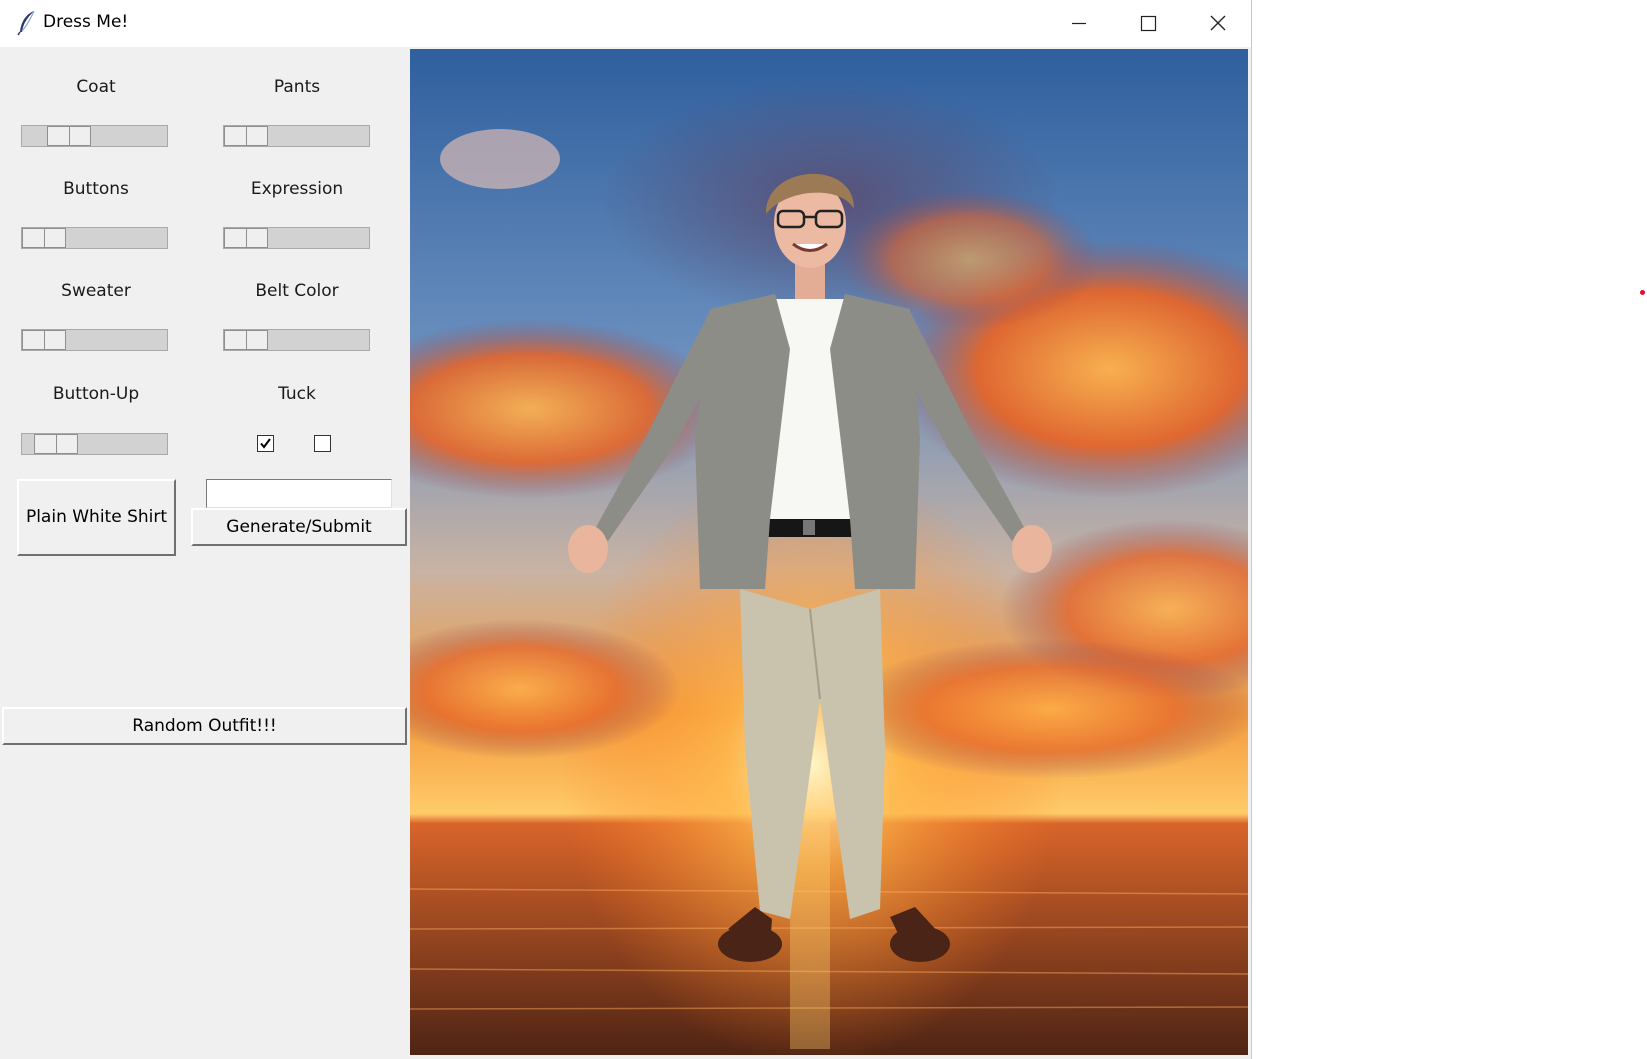 Image resolution: width=1647 pixels, height=1059 pixels. Describe the element at coordinates (86, 22) in the screenshot. I see `window-title: Dress Me!` at that location.